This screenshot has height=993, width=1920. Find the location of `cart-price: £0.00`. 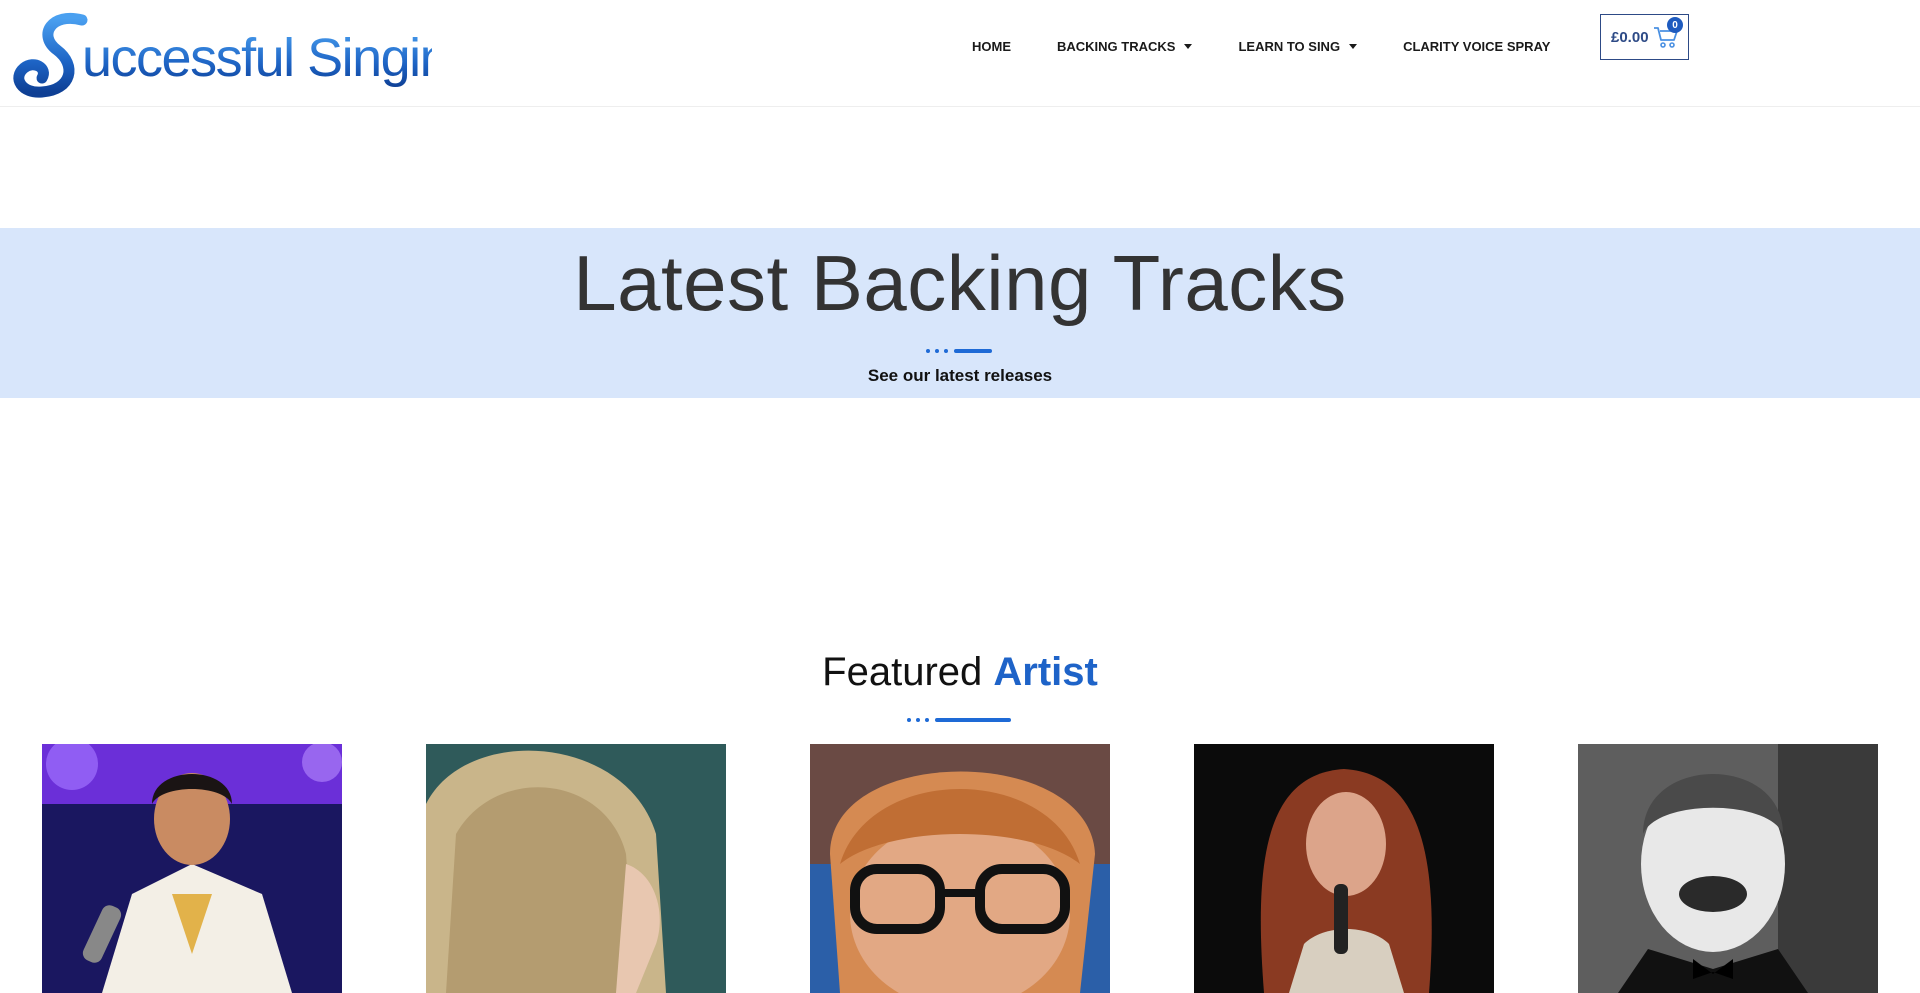

cart-price: £0.00 is located at coordinates (1630, 37).